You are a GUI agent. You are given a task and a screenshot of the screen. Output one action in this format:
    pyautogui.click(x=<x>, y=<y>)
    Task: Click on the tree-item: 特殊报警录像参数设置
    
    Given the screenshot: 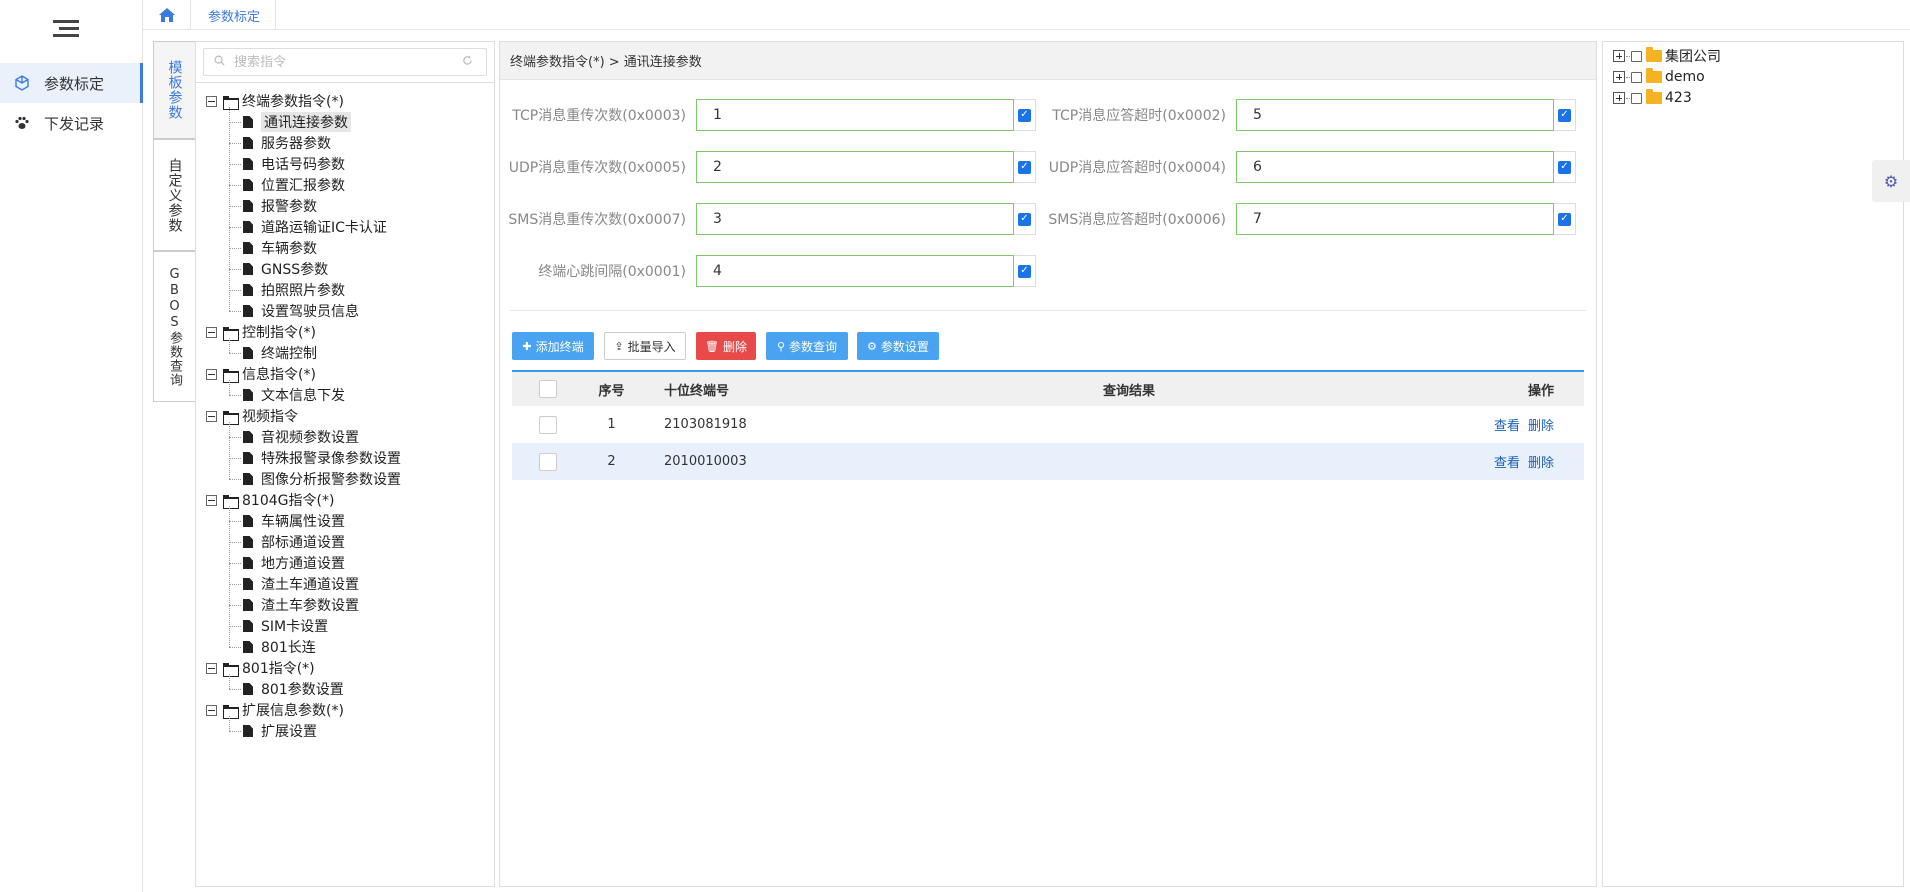 What is the action you would take?
    pyautogui.click(x=322, y=458)
    